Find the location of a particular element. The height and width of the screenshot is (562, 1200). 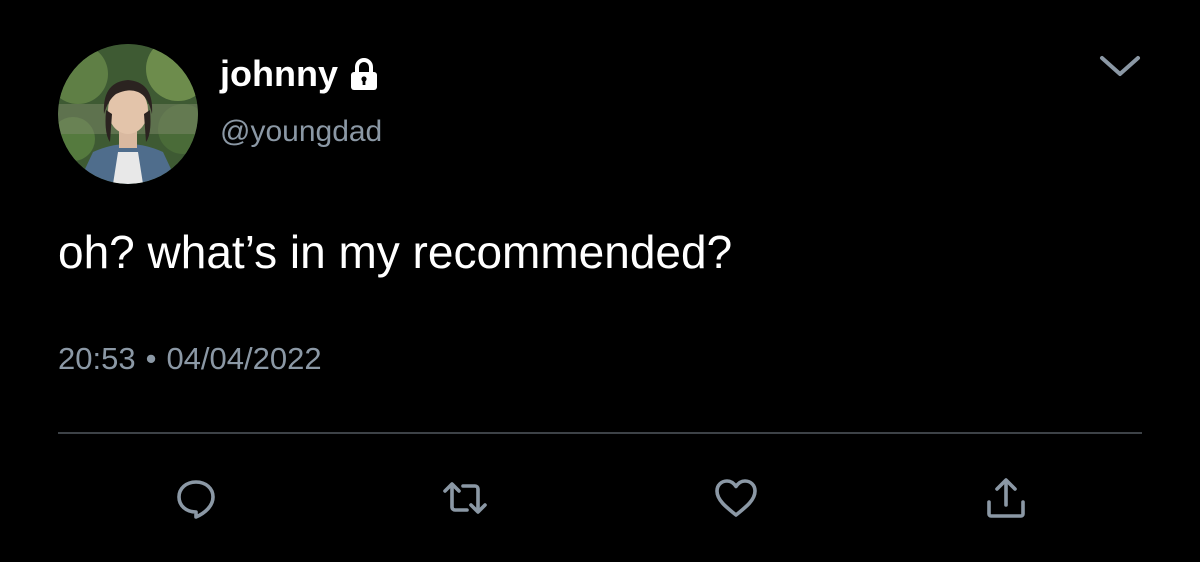

tweet-time: 20:53 is located at coordinates (97, 358).